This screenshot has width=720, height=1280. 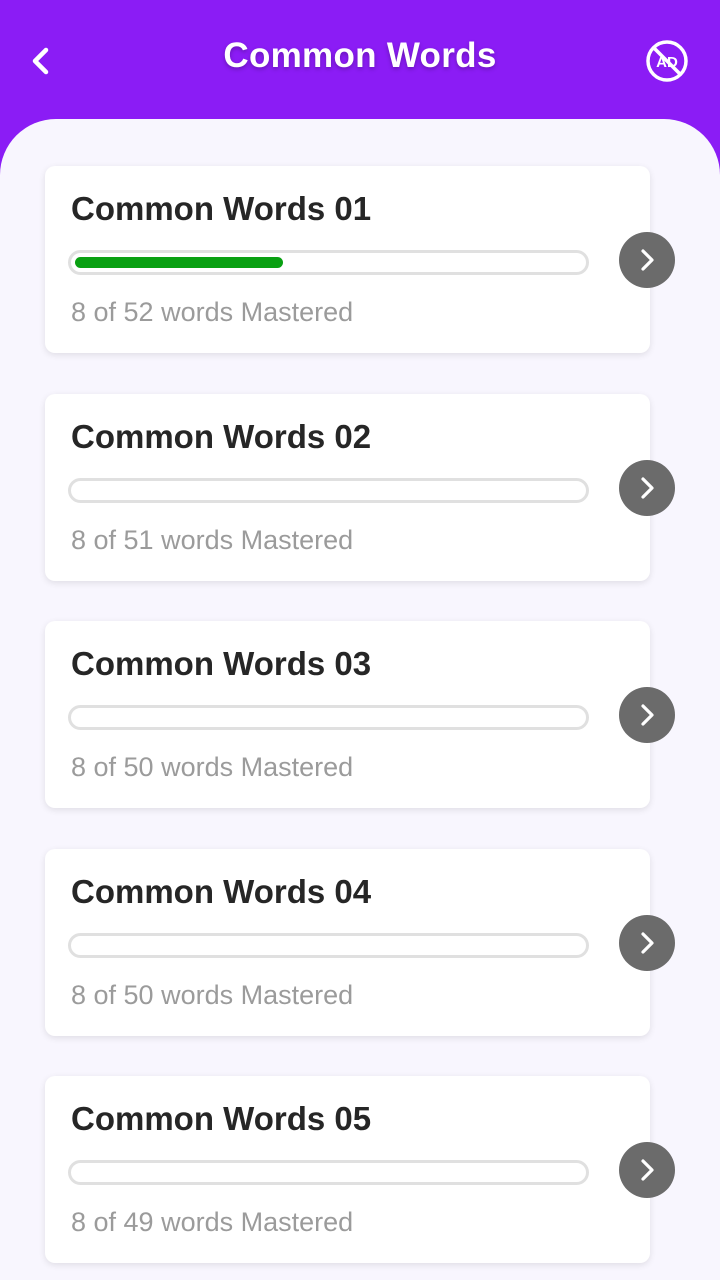 I want to click on lesson-card-05: Common Words 05 8 of 49 words Mastered, so click(x=360, y=1169).